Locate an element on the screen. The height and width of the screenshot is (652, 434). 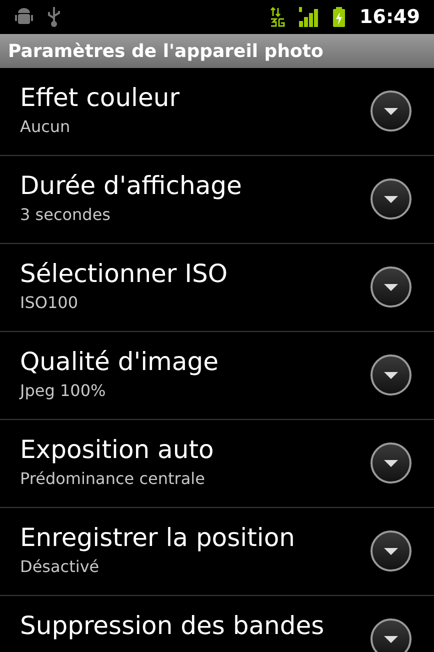
setting-title: Suppression des bandes is located at coordinates (173, 626).